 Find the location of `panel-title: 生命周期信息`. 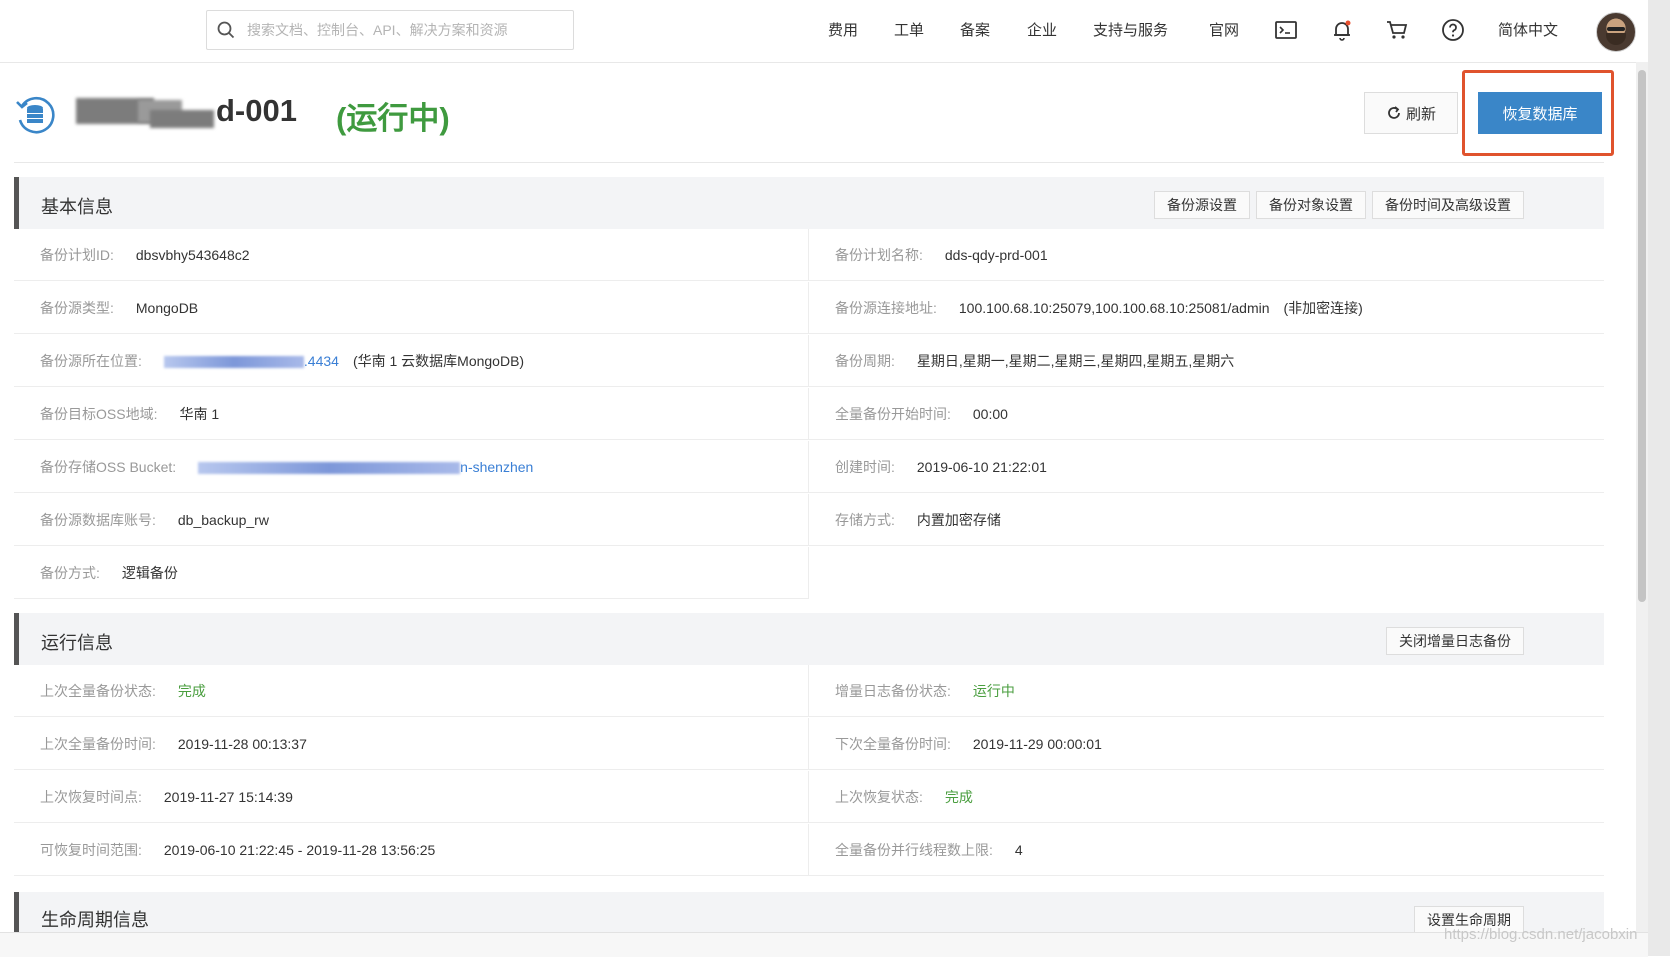

panel-title: 生命周期信息 is located at coordinates (95, 920).